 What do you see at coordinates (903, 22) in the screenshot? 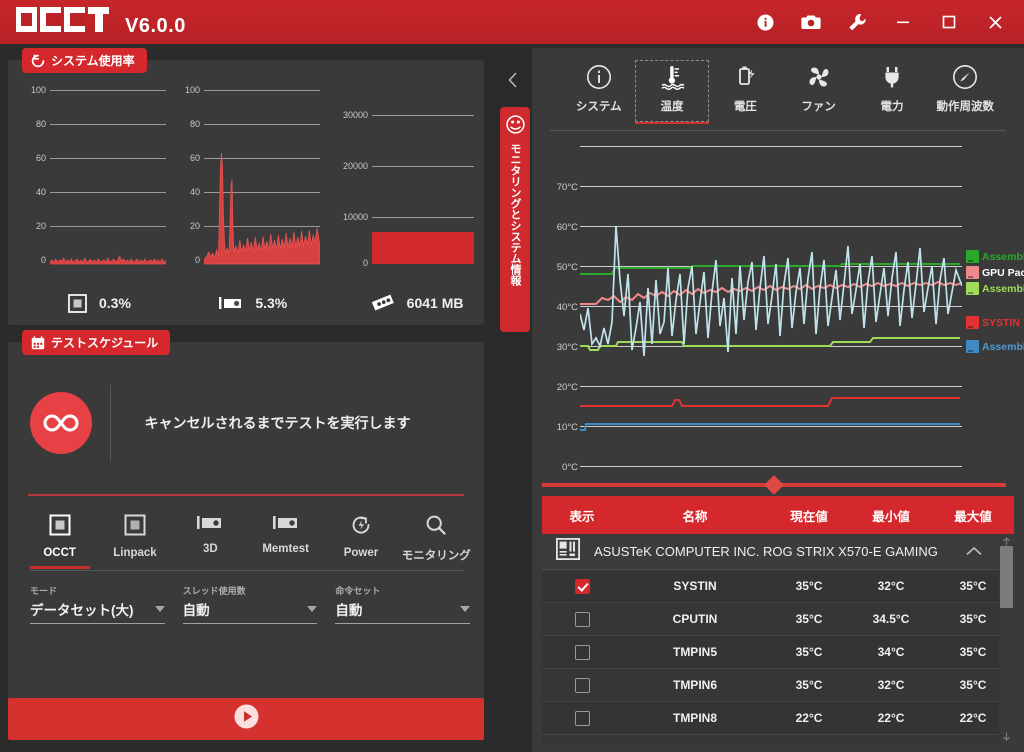
I see `minimize-icon` at bounding box center [903, 22].